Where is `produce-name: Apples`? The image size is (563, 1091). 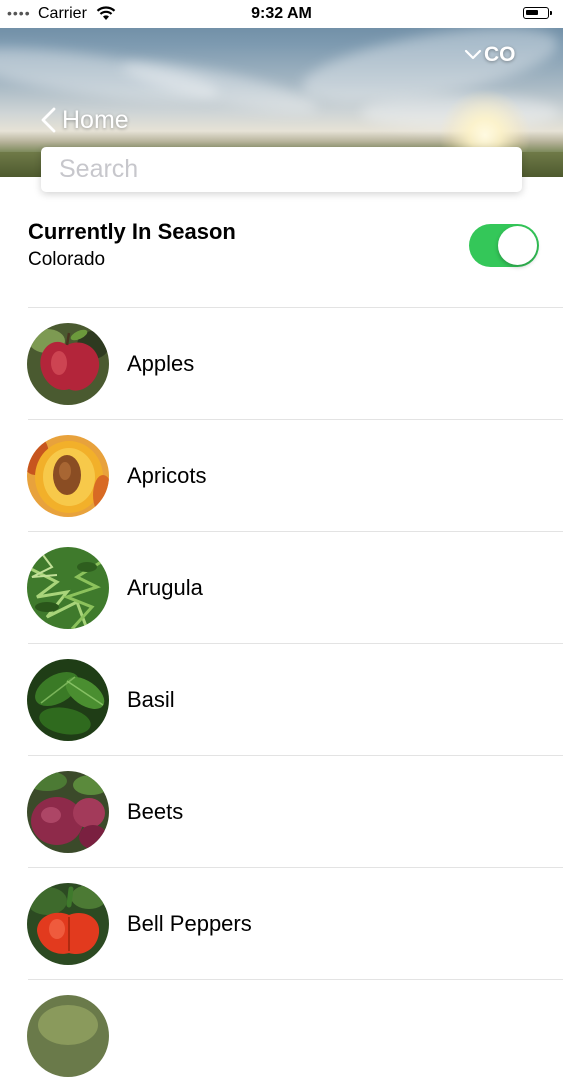
produce-name: Apples is located at coordinates (161, 363).